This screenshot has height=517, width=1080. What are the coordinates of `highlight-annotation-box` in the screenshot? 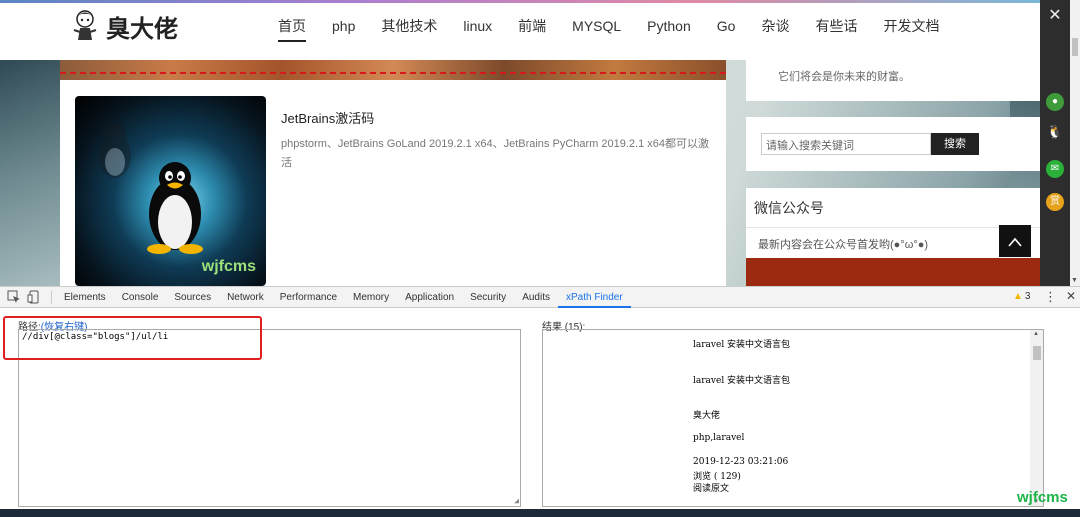 It's located at (132, 338).